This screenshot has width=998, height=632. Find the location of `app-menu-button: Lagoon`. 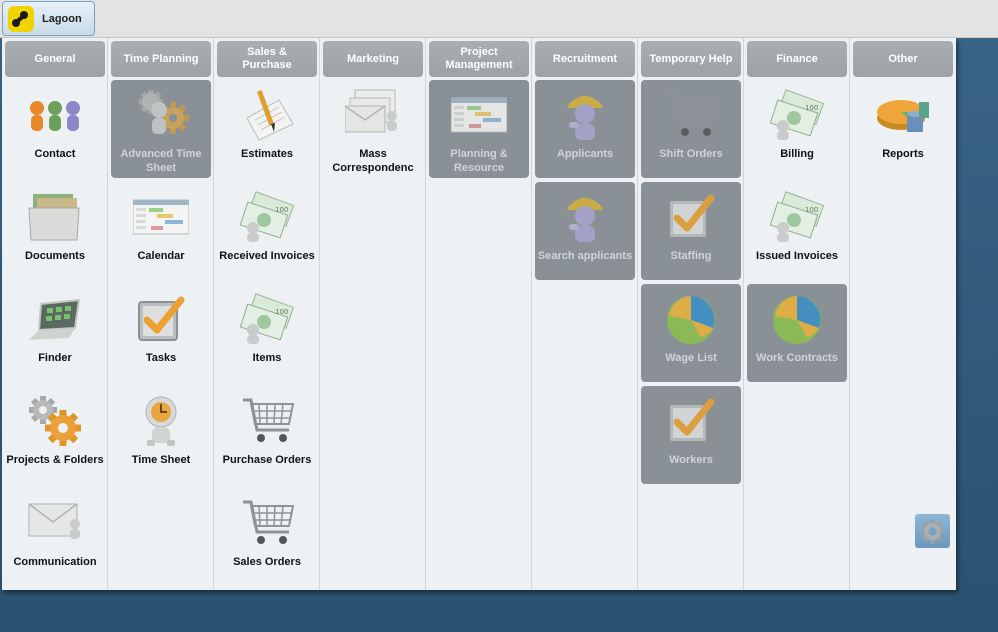

app-menu-button: Lagoon is located at coordinates (48, 18).